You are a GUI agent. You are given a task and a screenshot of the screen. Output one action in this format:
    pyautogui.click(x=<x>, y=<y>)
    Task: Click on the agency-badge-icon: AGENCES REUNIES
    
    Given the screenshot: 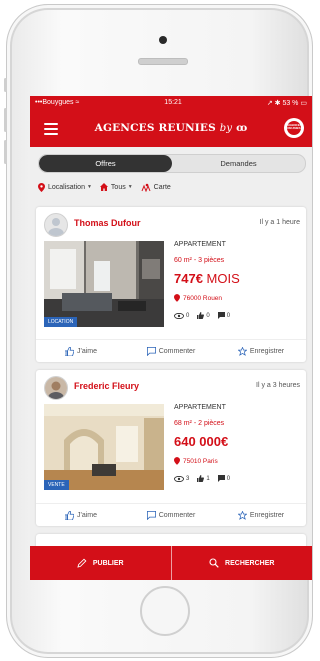 What is the action you would take?
    pyautogui.click(x=294, y=128)
    